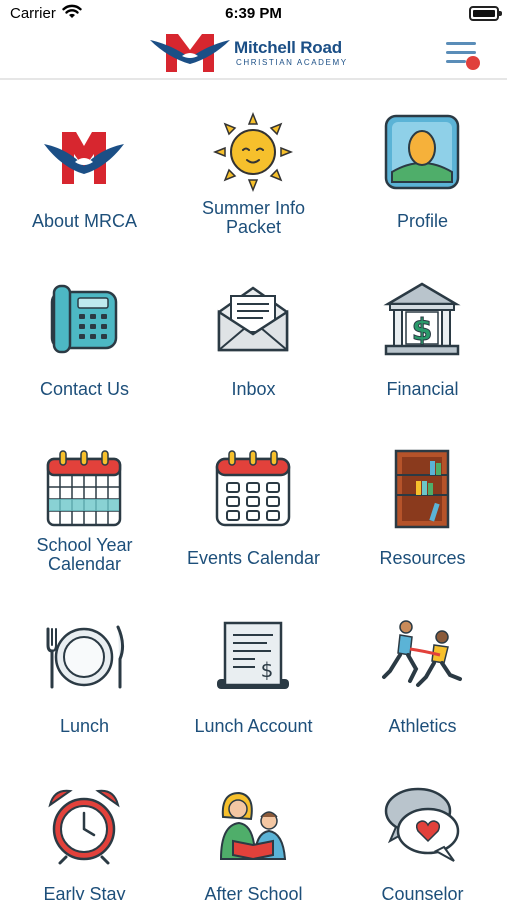  I want to click on tile-contact-us: Contact Us, so click(84, 334).